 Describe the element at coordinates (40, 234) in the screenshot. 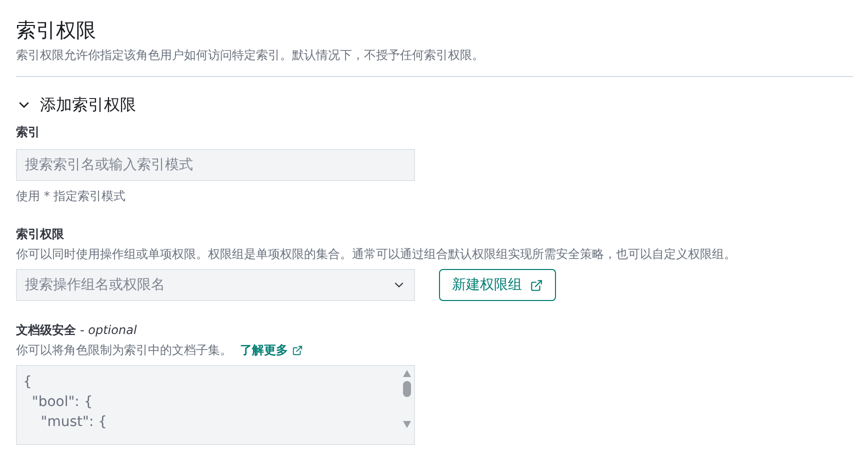

I see `field-label: 索引权限` at that location.